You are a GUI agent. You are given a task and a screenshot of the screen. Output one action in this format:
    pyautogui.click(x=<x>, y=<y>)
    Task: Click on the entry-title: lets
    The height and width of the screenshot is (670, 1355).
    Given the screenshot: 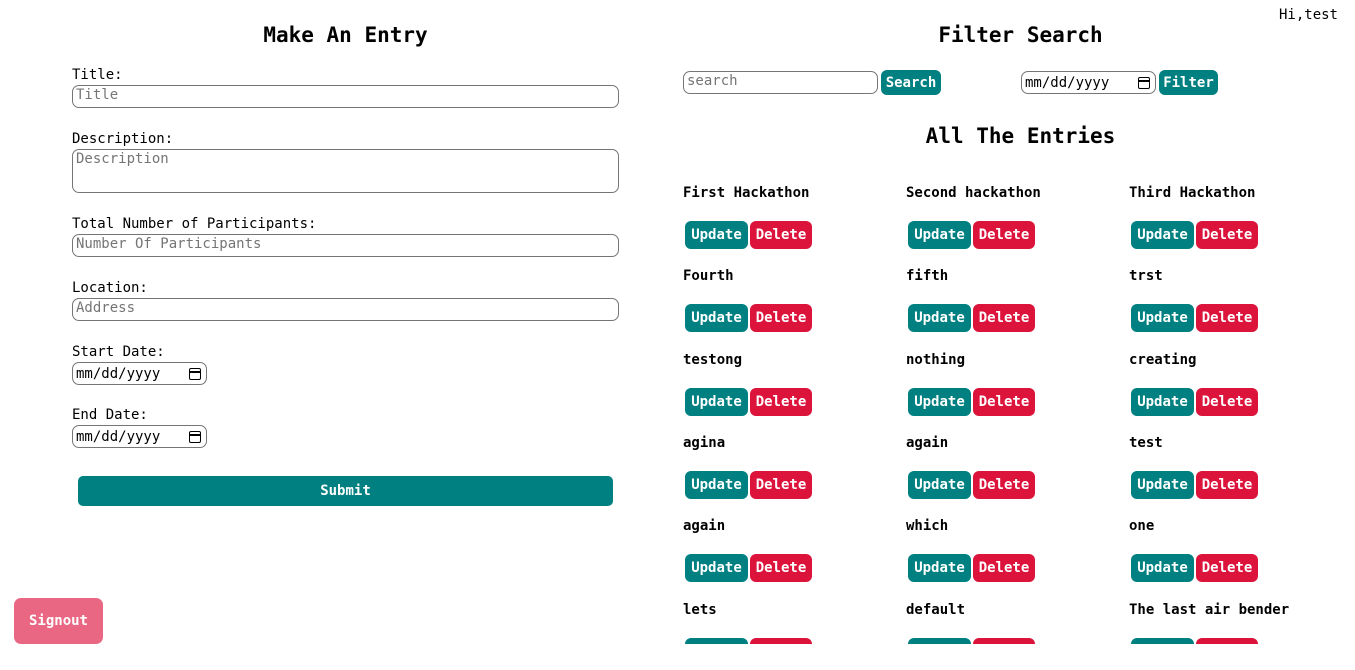 What is the action you would take?
    pyautogui.click(x=700, y=610)
    